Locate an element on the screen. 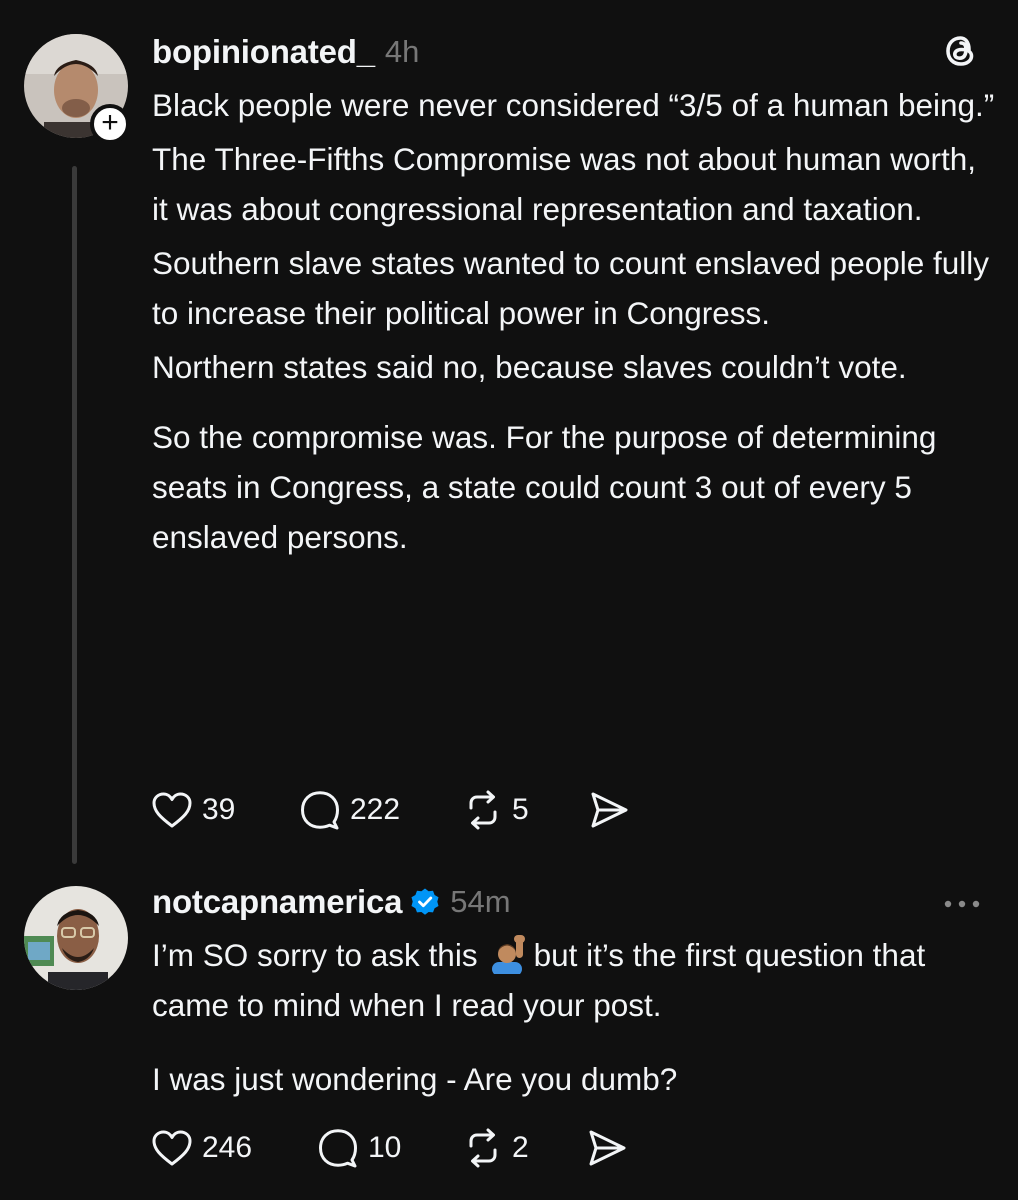  reply-count: 10 is located at coordinates (385, 1147).